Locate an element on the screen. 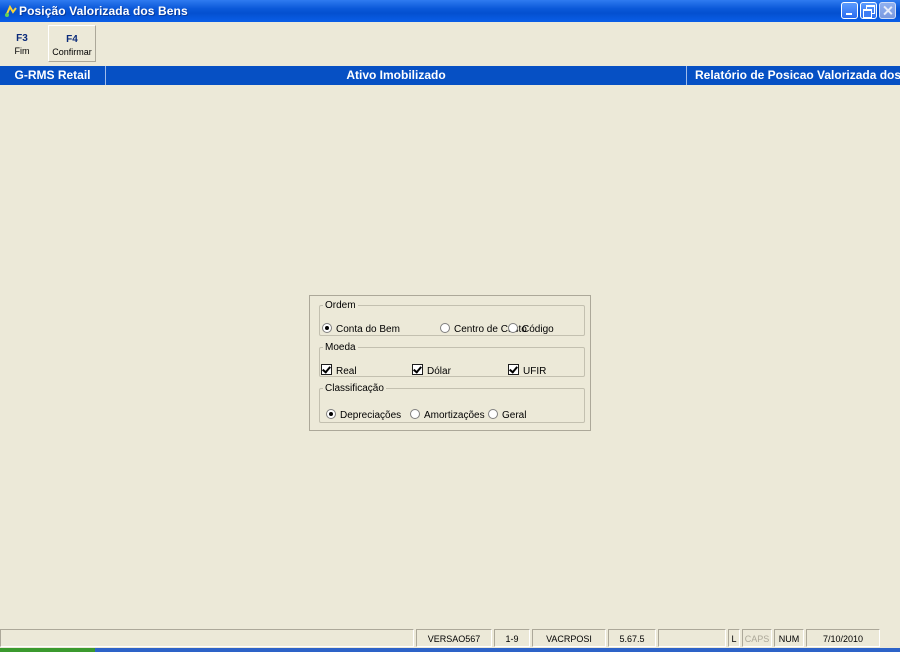 This screenshot has width=900, height=652. classificacao-option-label: Depreciações is located at coordinates (371, 415).